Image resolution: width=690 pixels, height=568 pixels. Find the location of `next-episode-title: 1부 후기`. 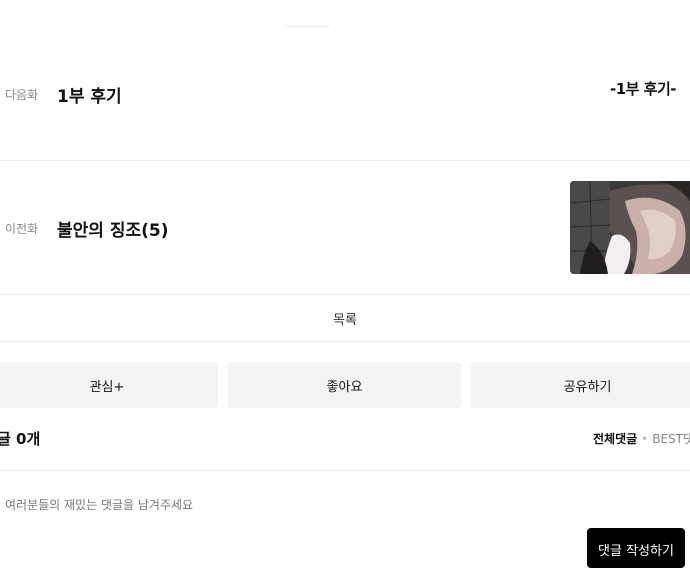

next-episode-title: 1부 후기 is located at coordinates (89, 97).